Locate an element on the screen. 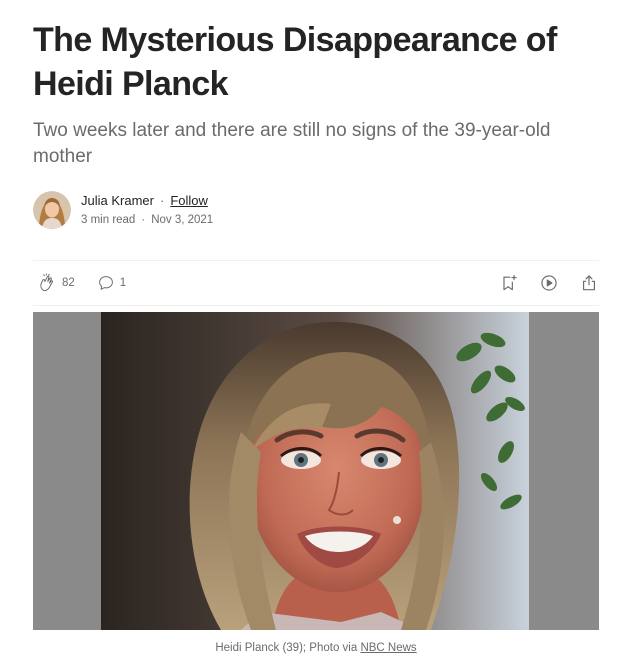 The image size is (630, 670). caption-text: Heidi Planck (39); Photo via is located at coordinates (288, 648).